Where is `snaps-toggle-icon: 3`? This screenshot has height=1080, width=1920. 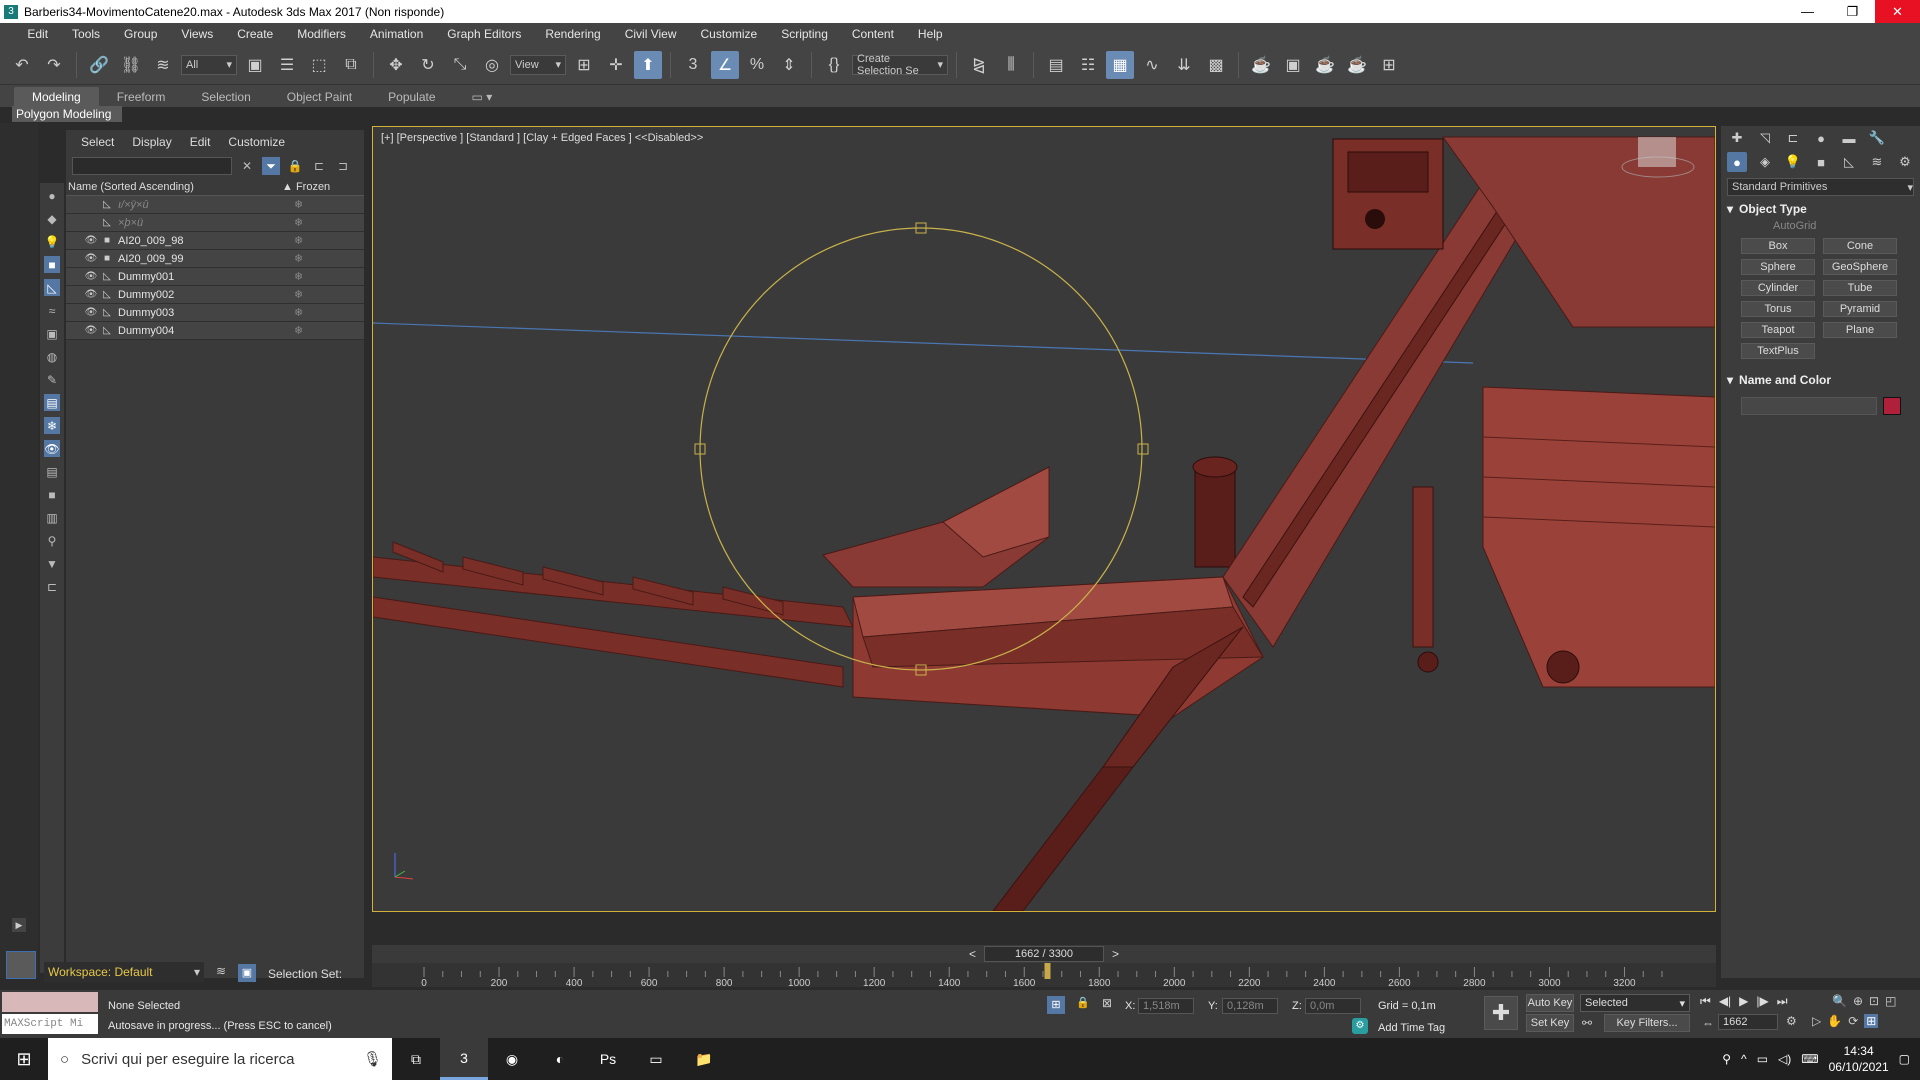
snaps-toggle-icon: 3 is located at coordinates (693, 65).